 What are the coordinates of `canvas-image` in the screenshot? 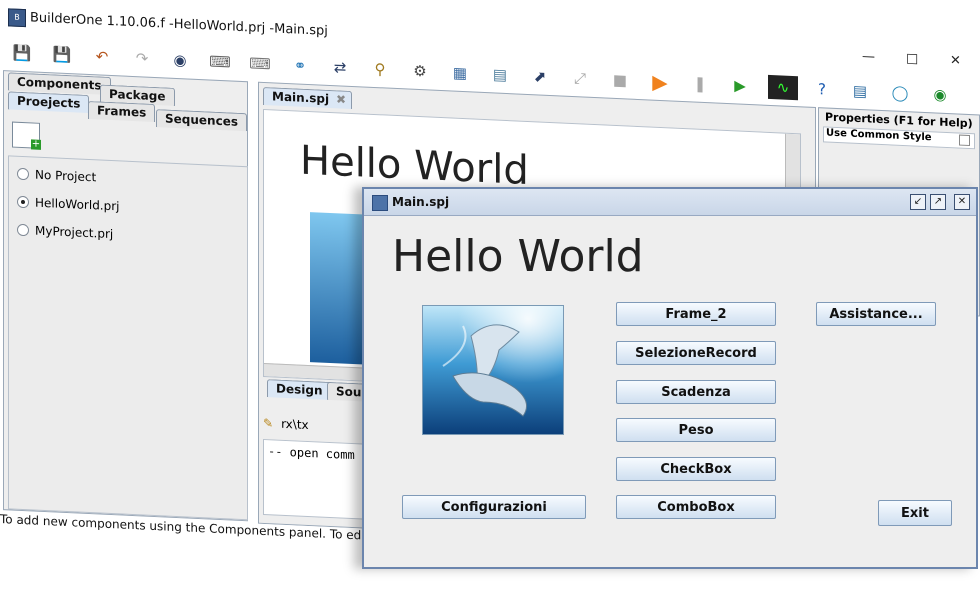 It's located at (340, 288).